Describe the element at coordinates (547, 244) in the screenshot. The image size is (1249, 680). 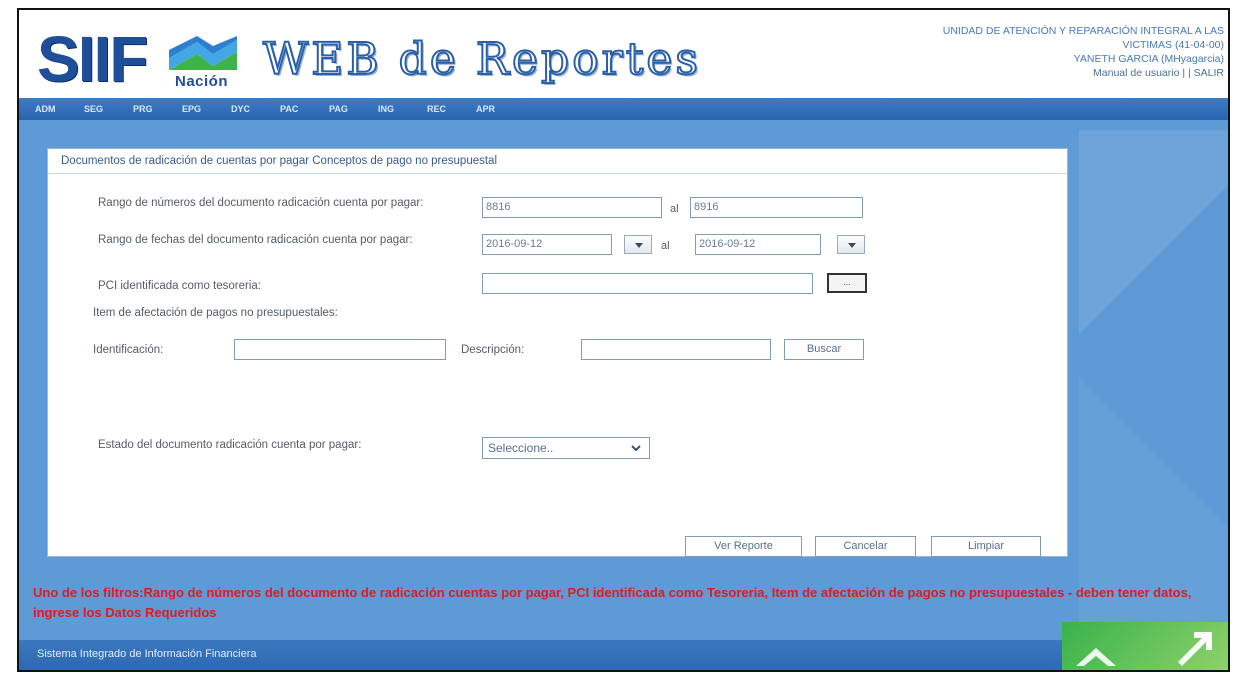
I see `date-from-input: 2016-09-12` at that location.